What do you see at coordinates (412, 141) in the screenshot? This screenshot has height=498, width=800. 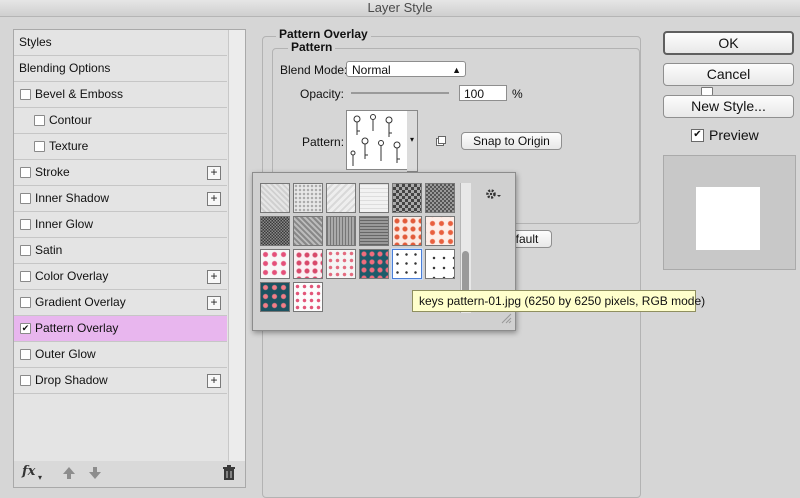 I see `pattern-dropdown-arrow-icon: ▾` at bounding box center [412, 141].